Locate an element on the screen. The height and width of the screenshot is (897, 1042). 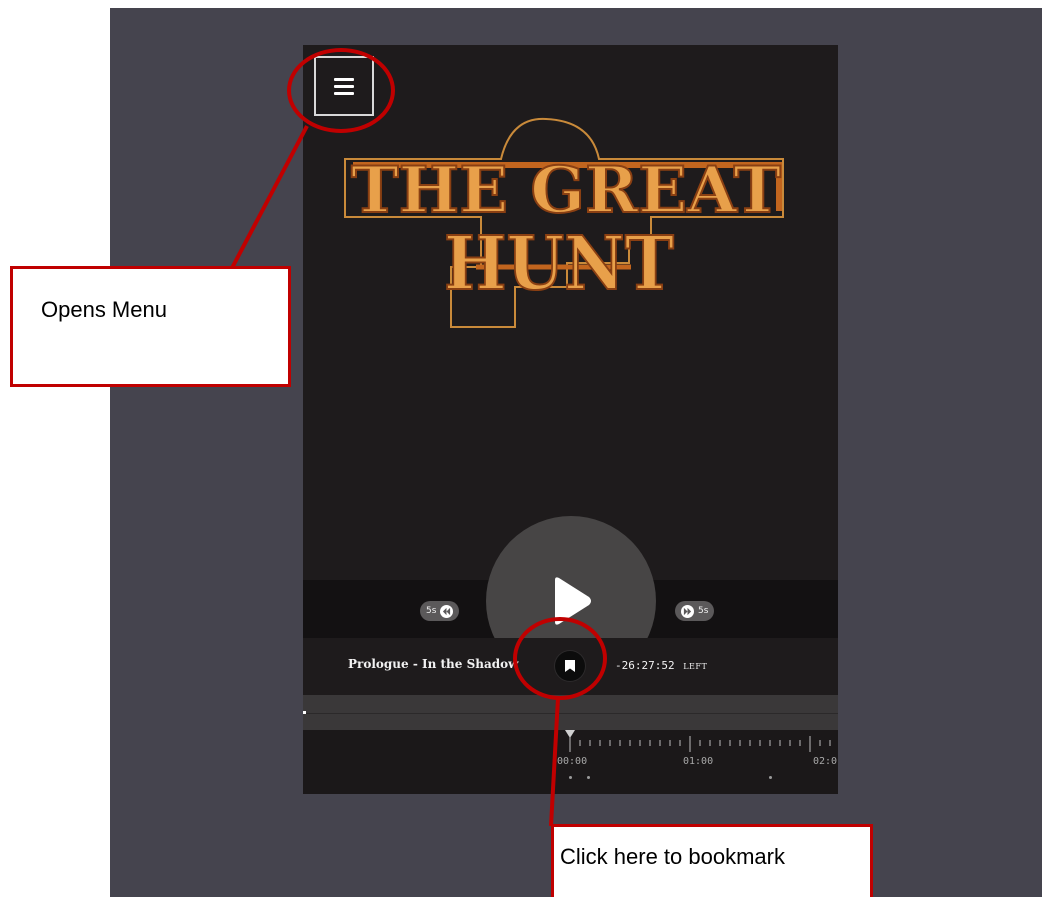
menu-callout-circle is located at coordinates (341, 90).